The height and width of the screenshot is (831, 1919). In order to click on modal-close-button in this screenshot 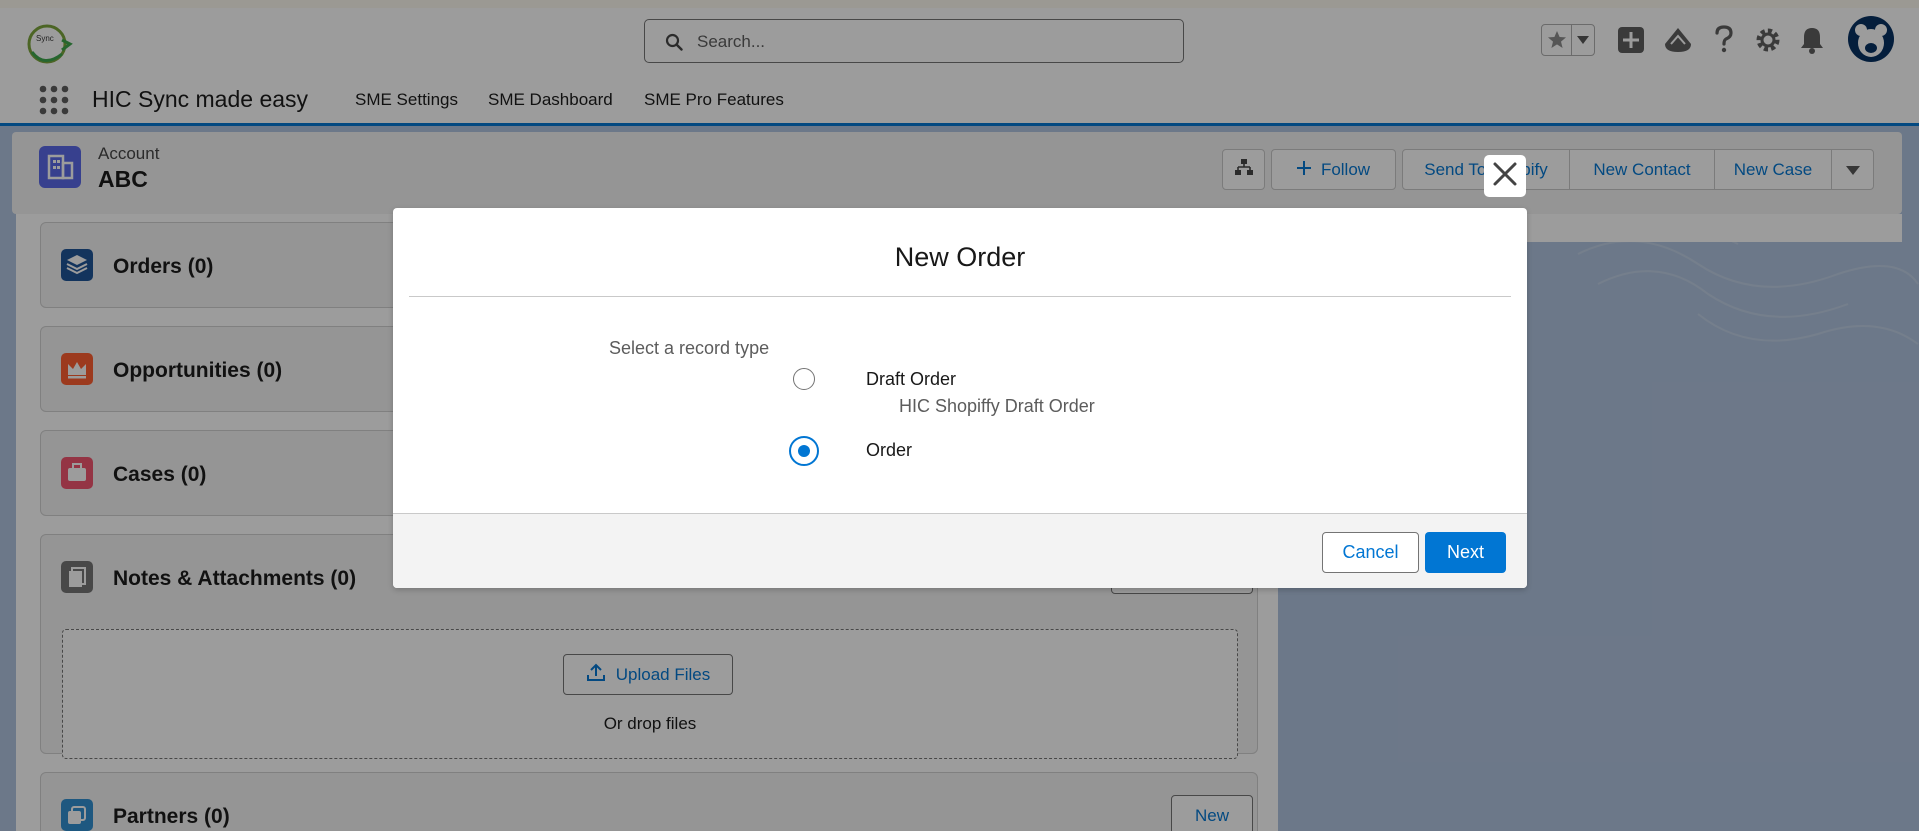, I will do `click(1505, 176)`.